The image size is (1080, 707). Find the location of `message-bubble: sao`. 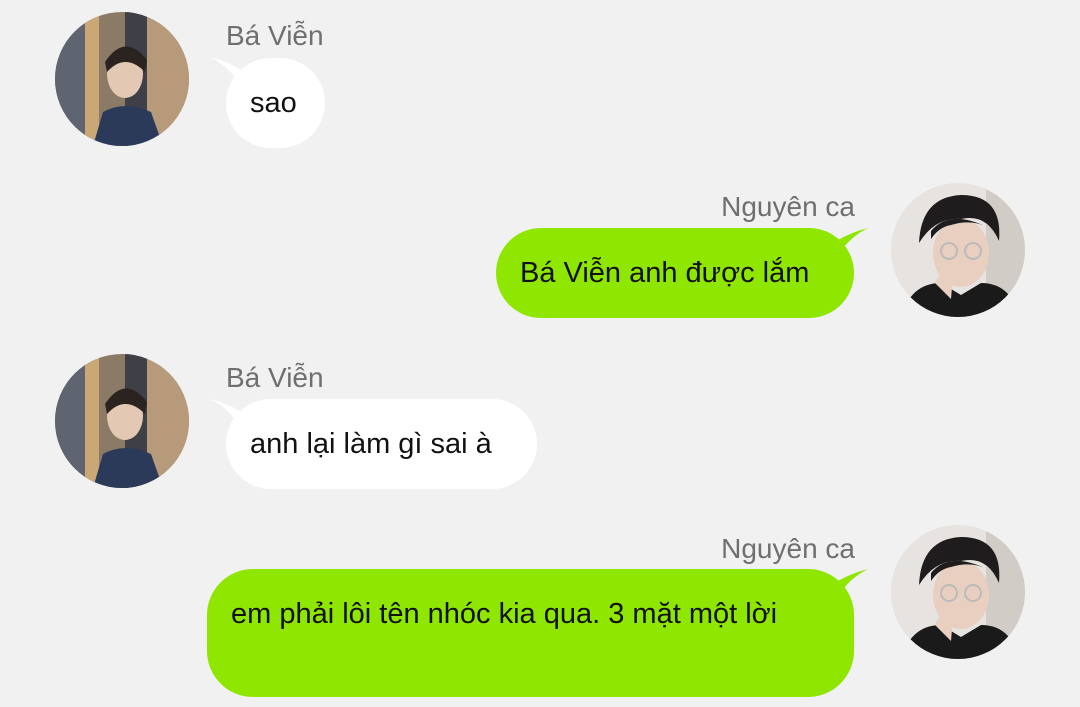

message-bubble: sao is located at coordinates (275, 103).